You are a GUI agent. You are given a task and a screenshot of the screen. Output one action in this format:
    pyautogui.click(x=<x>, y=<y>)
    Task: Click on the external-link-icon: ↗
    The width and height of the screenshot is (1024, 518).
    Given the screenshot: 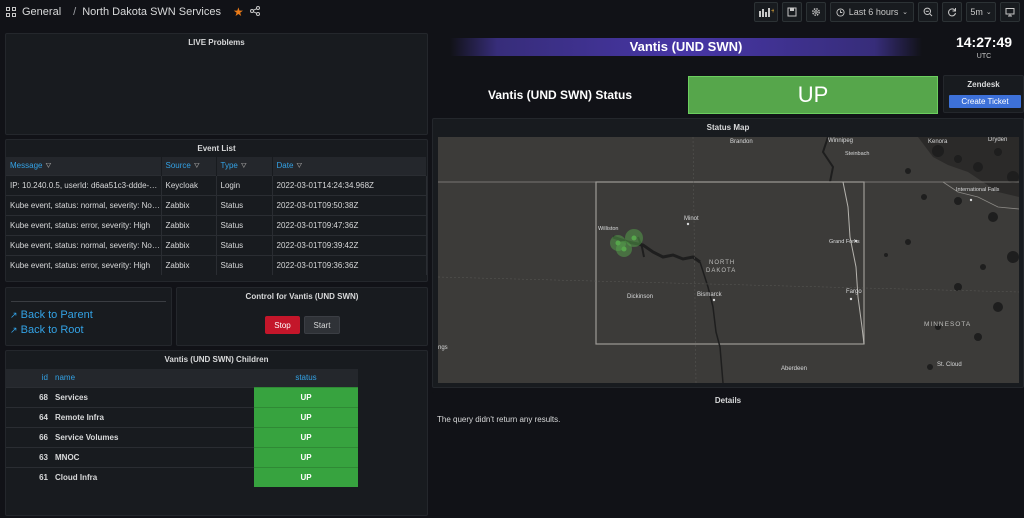 What is the action you would take?
    pyautogui.click(x=14, y=330)
    